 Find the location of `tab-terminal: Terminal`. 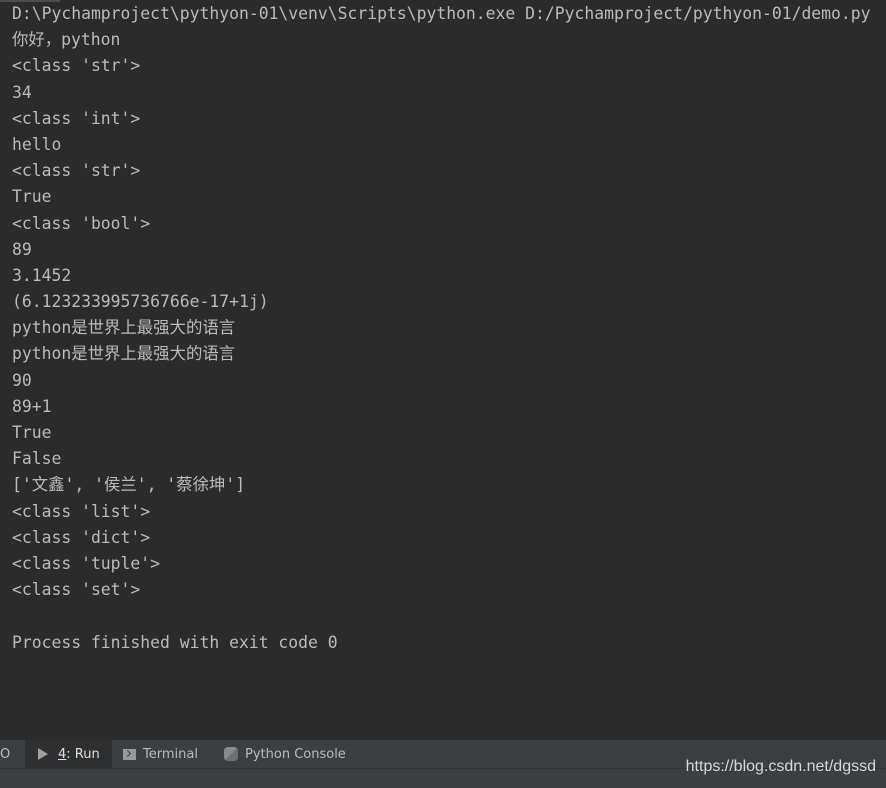

tab-terminal: Terminal is located at coordinates (160, 754).